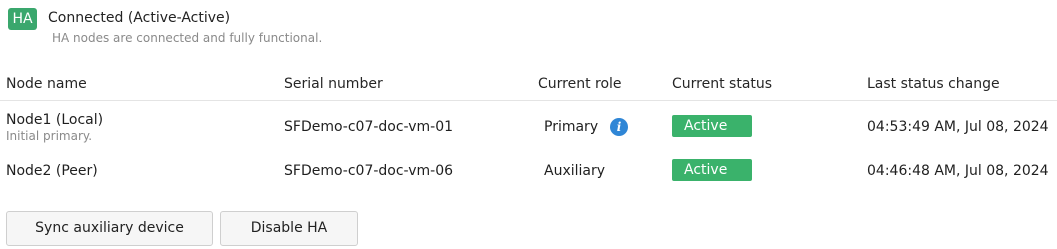 The height and width of the screenshot is (249, 1057). What do you see at coordinates (369, 171) in the screenshot?
I see `serial-number: SFDemo-c07-doc-vm-06` at bounding box center [369, 171].